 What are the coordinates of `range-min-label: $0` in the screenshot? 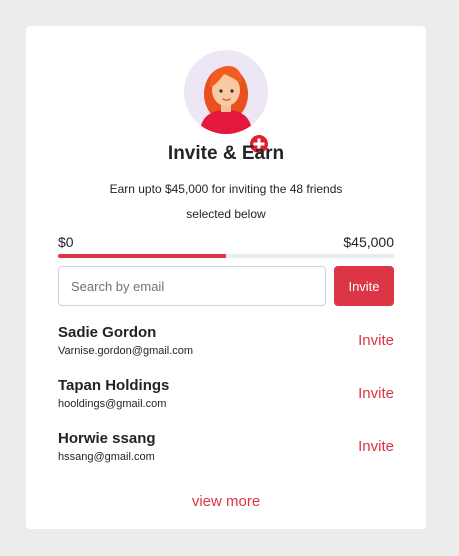 It's located at (66, 242).